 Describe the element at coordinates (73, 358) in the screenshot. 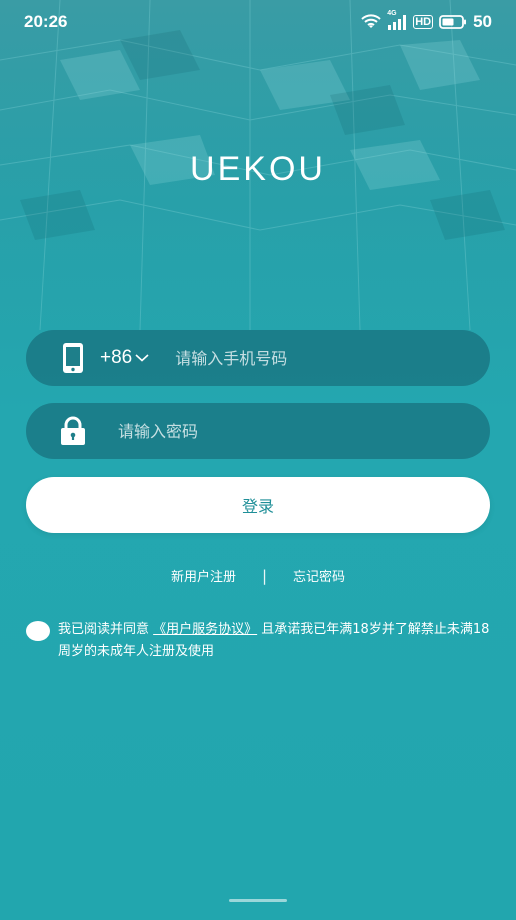

I see `phone-icon` at that location.